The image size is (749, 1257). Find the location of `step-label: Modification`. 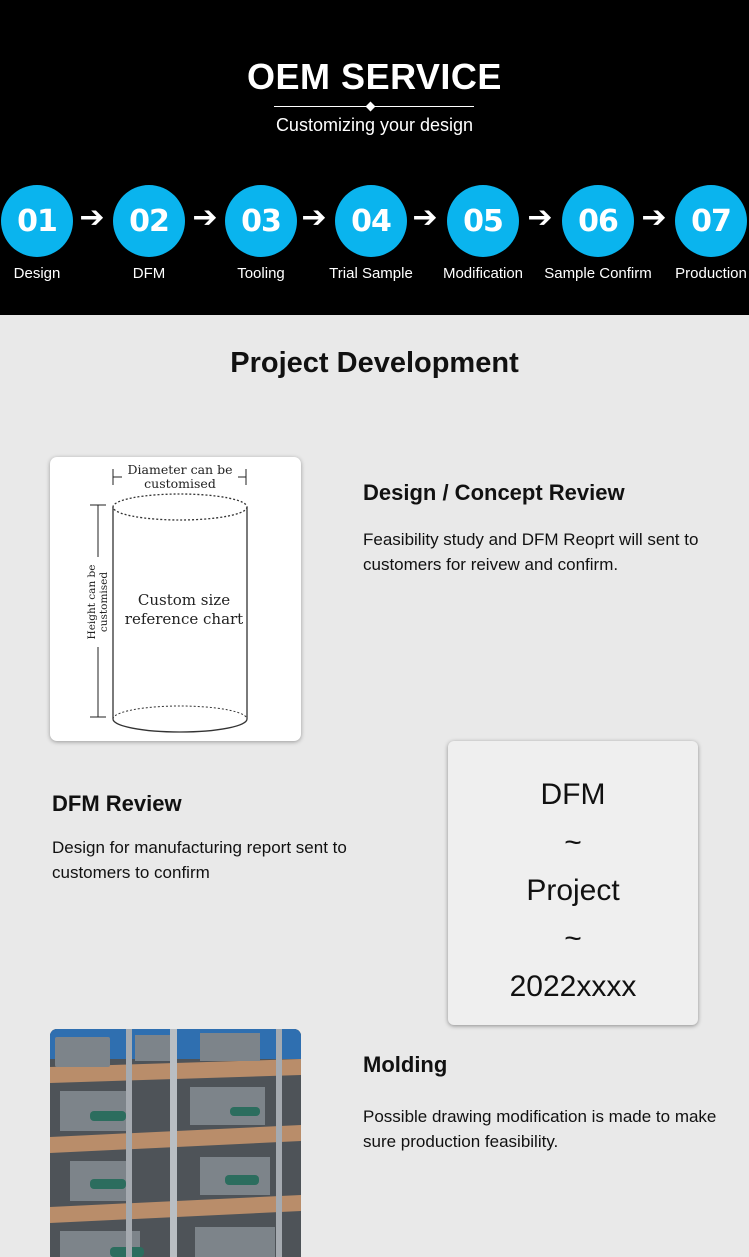

step-label: Modification is located at coordinates (483, 273).